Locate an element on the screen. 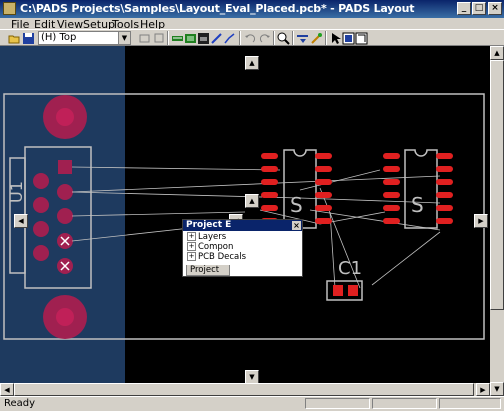 The width and height of the screenshot is (504, 411). route-icon is located at coordinates (177, 38).